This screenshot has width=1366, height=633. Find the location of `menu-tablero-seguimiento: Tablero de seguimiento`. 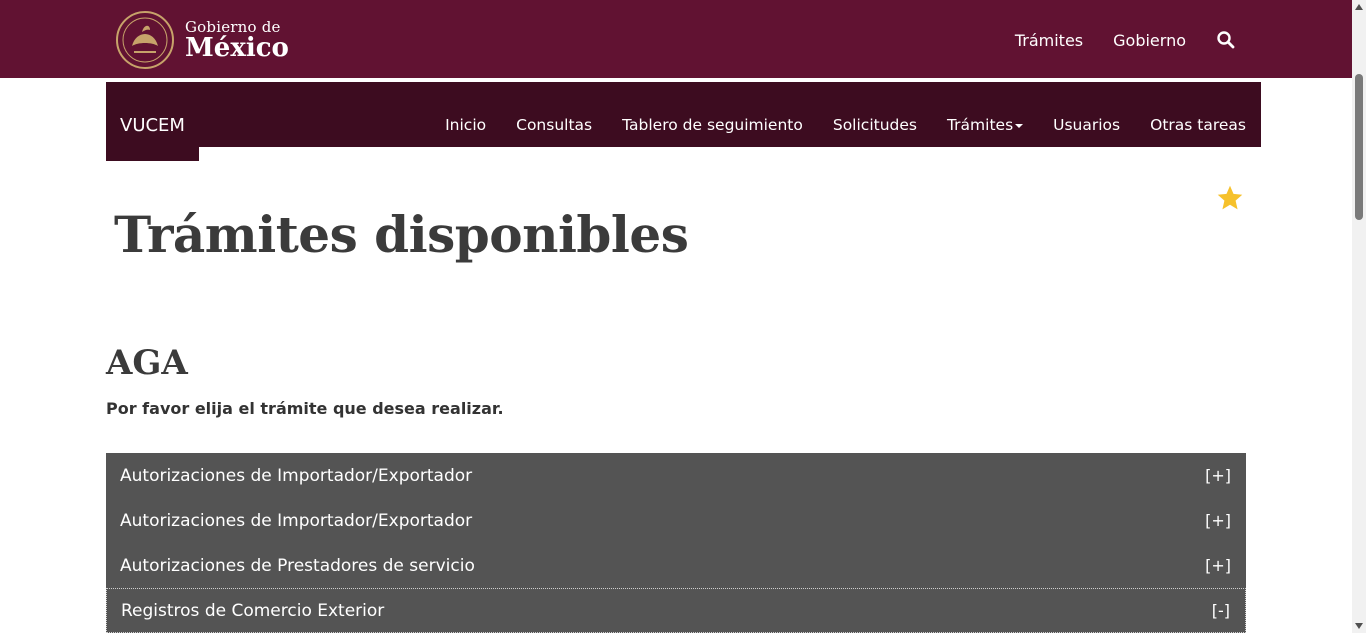

menu-tablero-seguimiento: Tablero de seguimiento is located at coordinates (712, 125).